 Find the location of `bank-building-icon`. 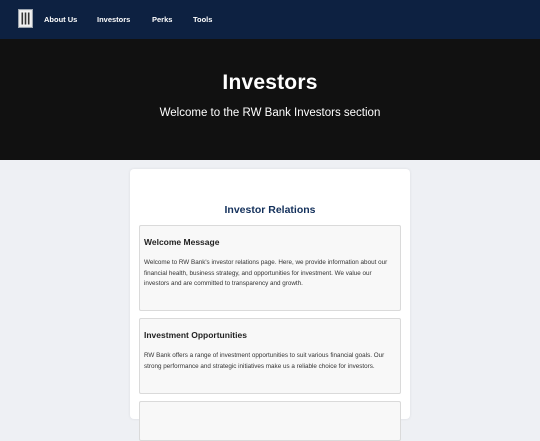

bank-building-icon is located at coordinates (25, 18).